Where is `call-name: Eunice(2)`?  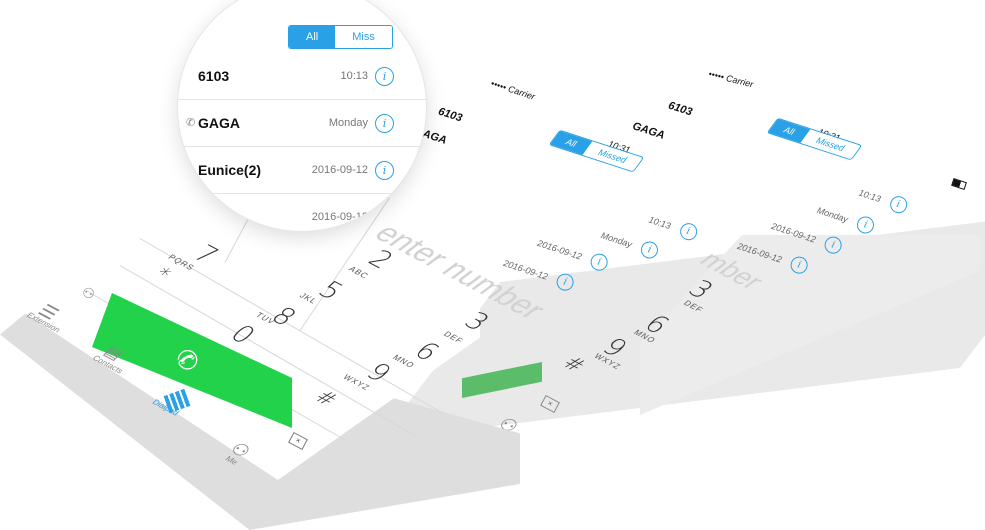
call-name: Eunice(2) is located at coordinates (230, 170).